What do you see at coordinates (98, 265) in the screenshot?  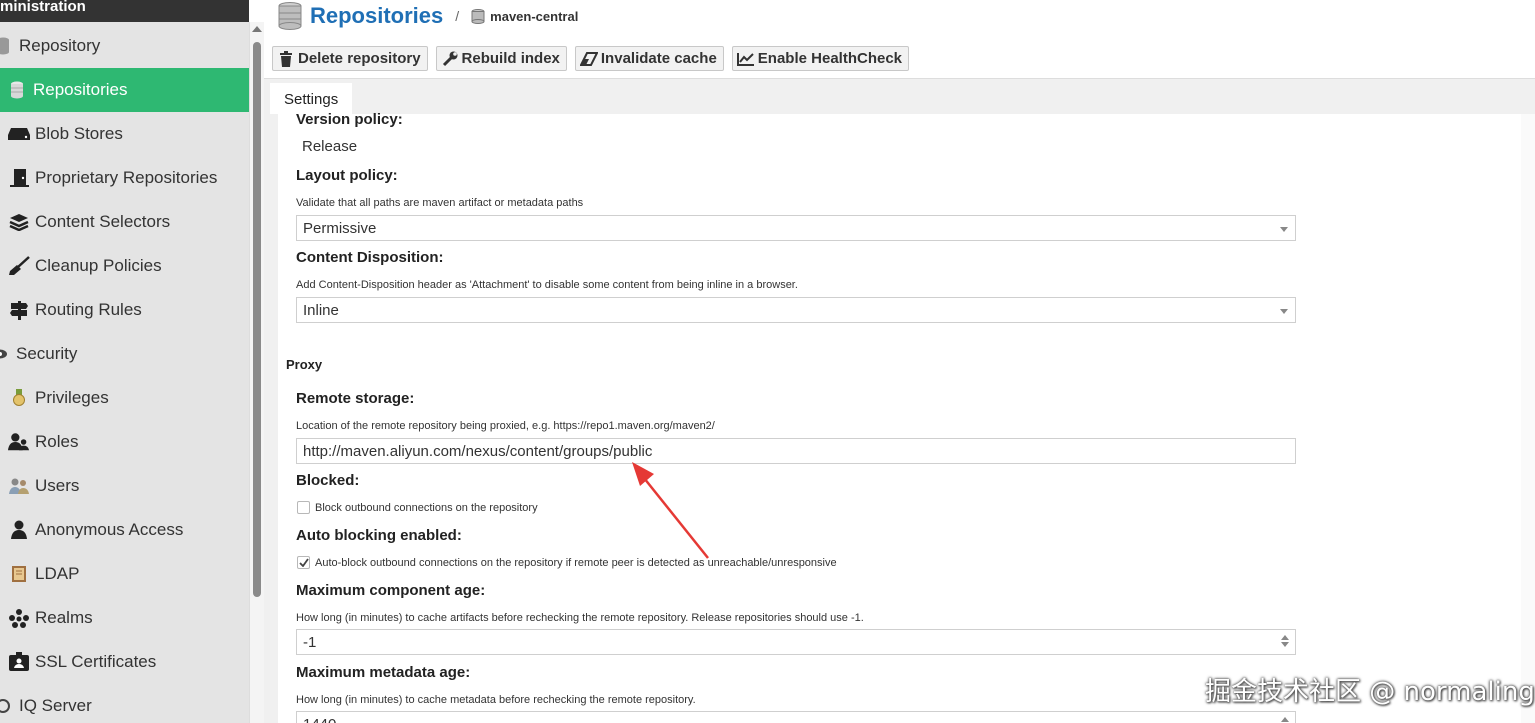 I see `sidebar-item-label: Cleanup Policies` at bounding box center [98, 265].